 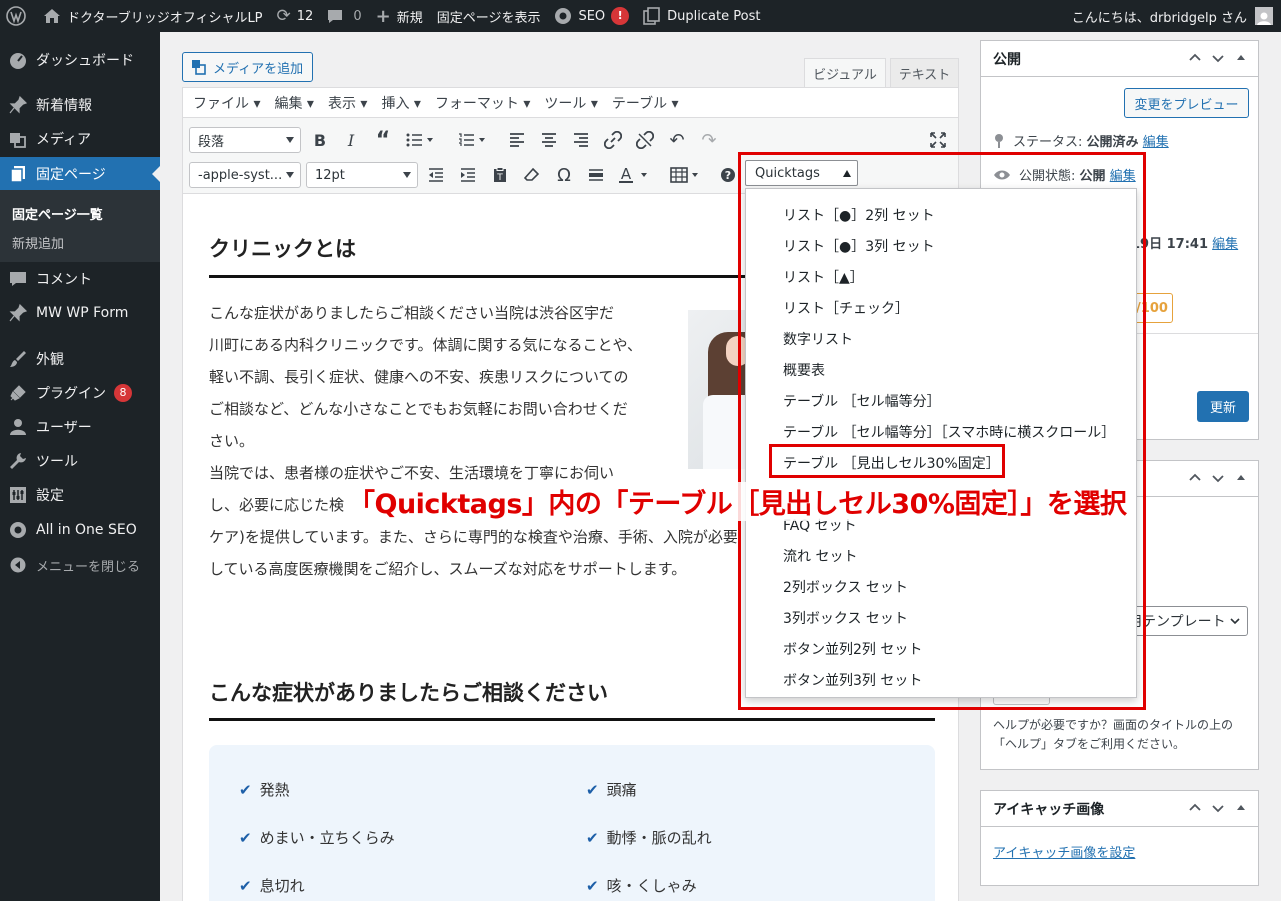 I want to click on menu-plugins: プラグイン 8, so click(x=80, y=393).